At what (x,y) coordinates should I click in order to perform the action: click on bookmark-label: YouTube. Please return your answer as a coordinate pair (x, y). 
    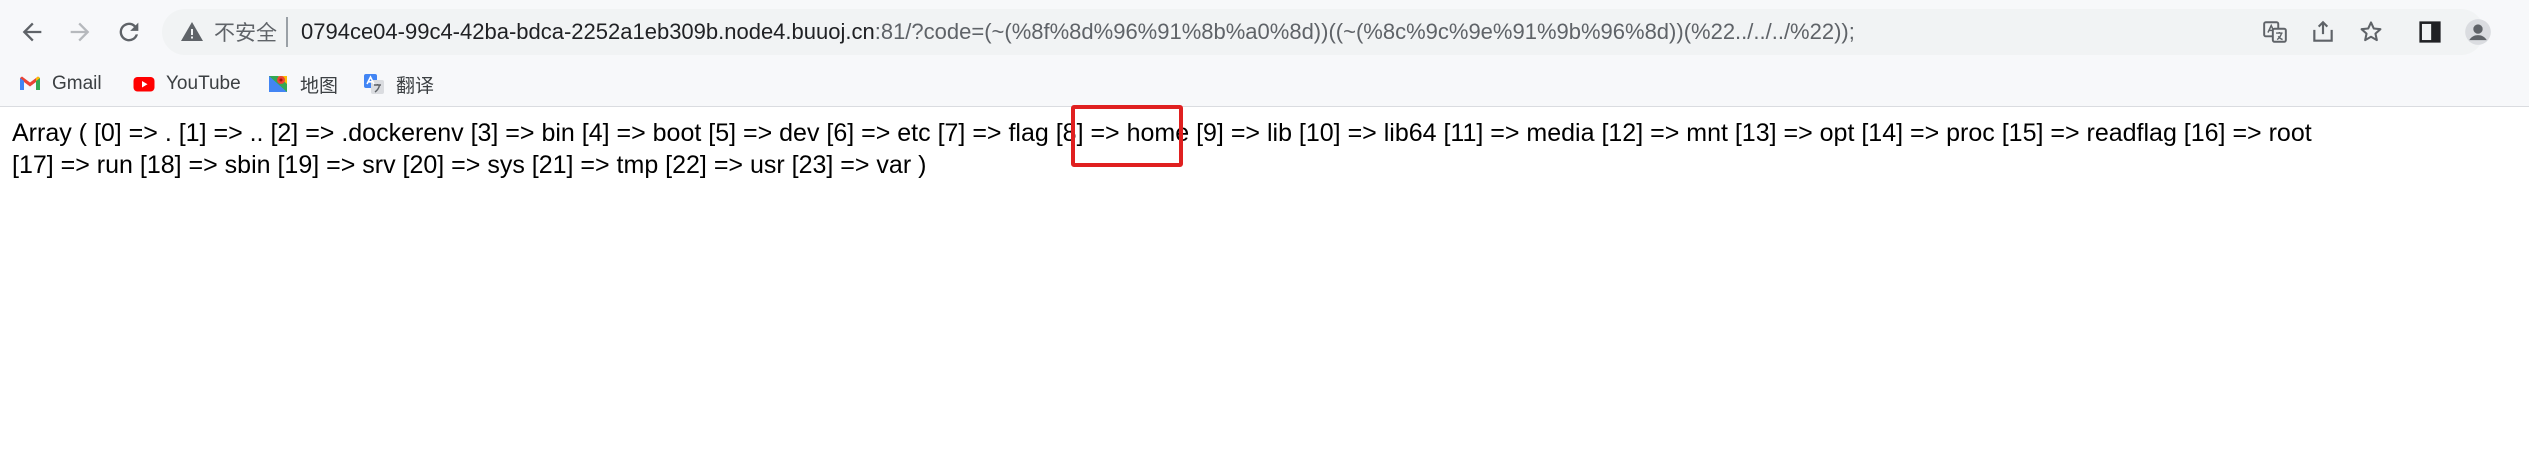
    Looking at the image, I should click on (203, 83).